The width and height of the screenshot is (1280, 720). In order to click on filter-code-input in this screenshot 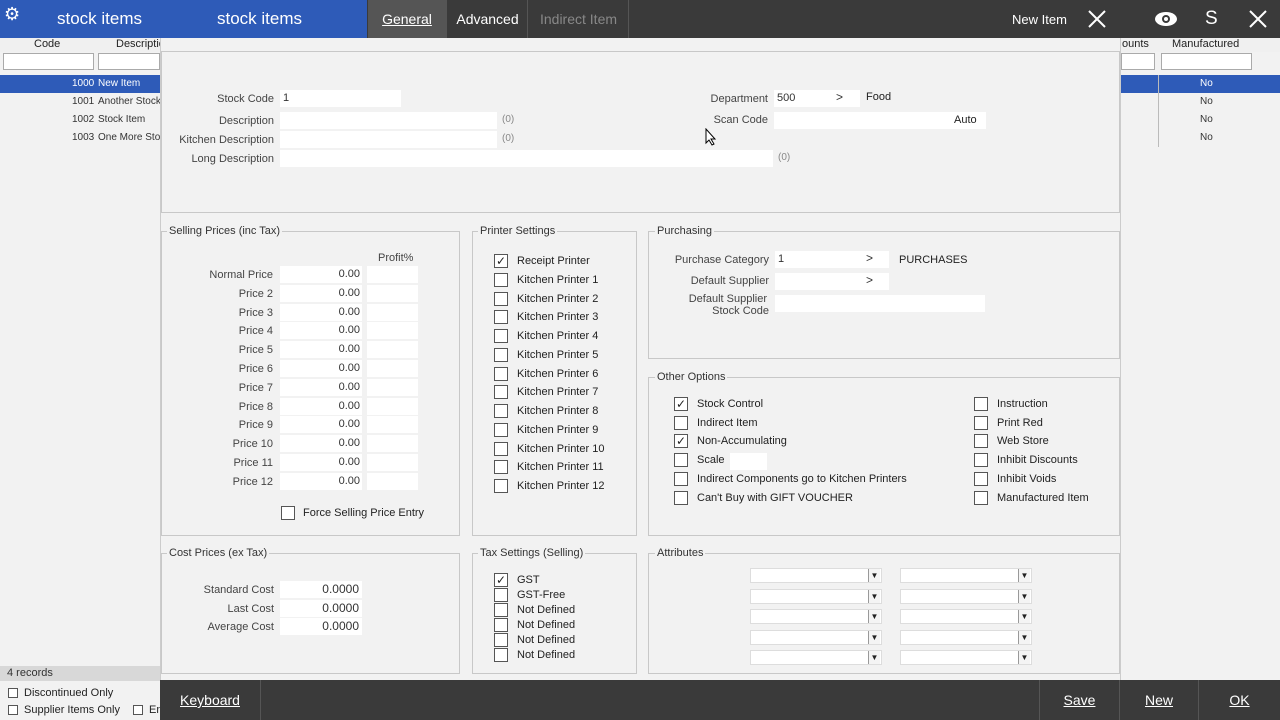, I will do `click(48, 61)`.